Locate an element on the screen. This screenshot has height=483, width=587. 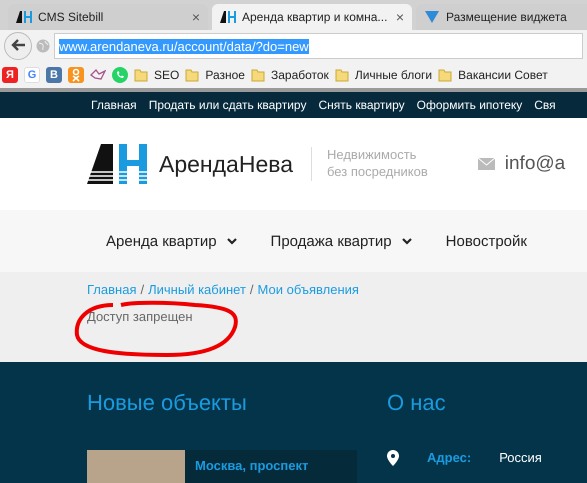
listing-card: Москва, проспект is located at coordinates (222, 466).